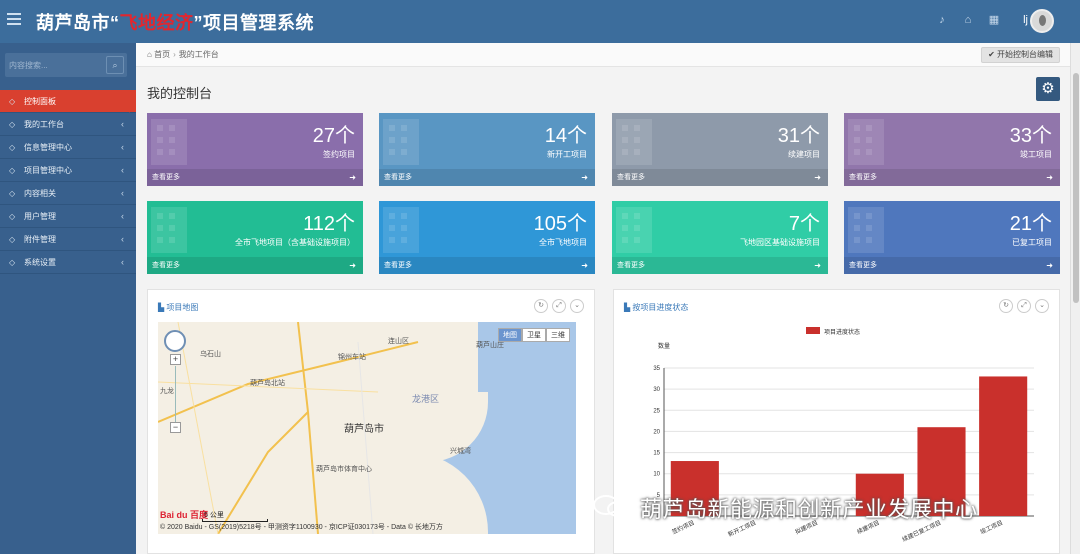 The height and width of the screenshot is (554, 1080). What do you see at coordinates (567, 154) in the screenshot?
I see `stat-label: 新开工项目` at bounding box center [567, 154].